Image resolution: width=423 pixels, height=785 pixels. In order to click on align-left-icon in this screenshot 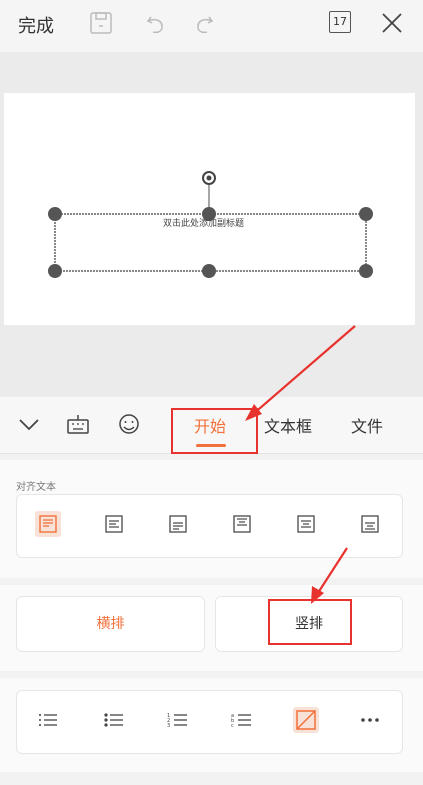, I will do `click(114, 524)`.